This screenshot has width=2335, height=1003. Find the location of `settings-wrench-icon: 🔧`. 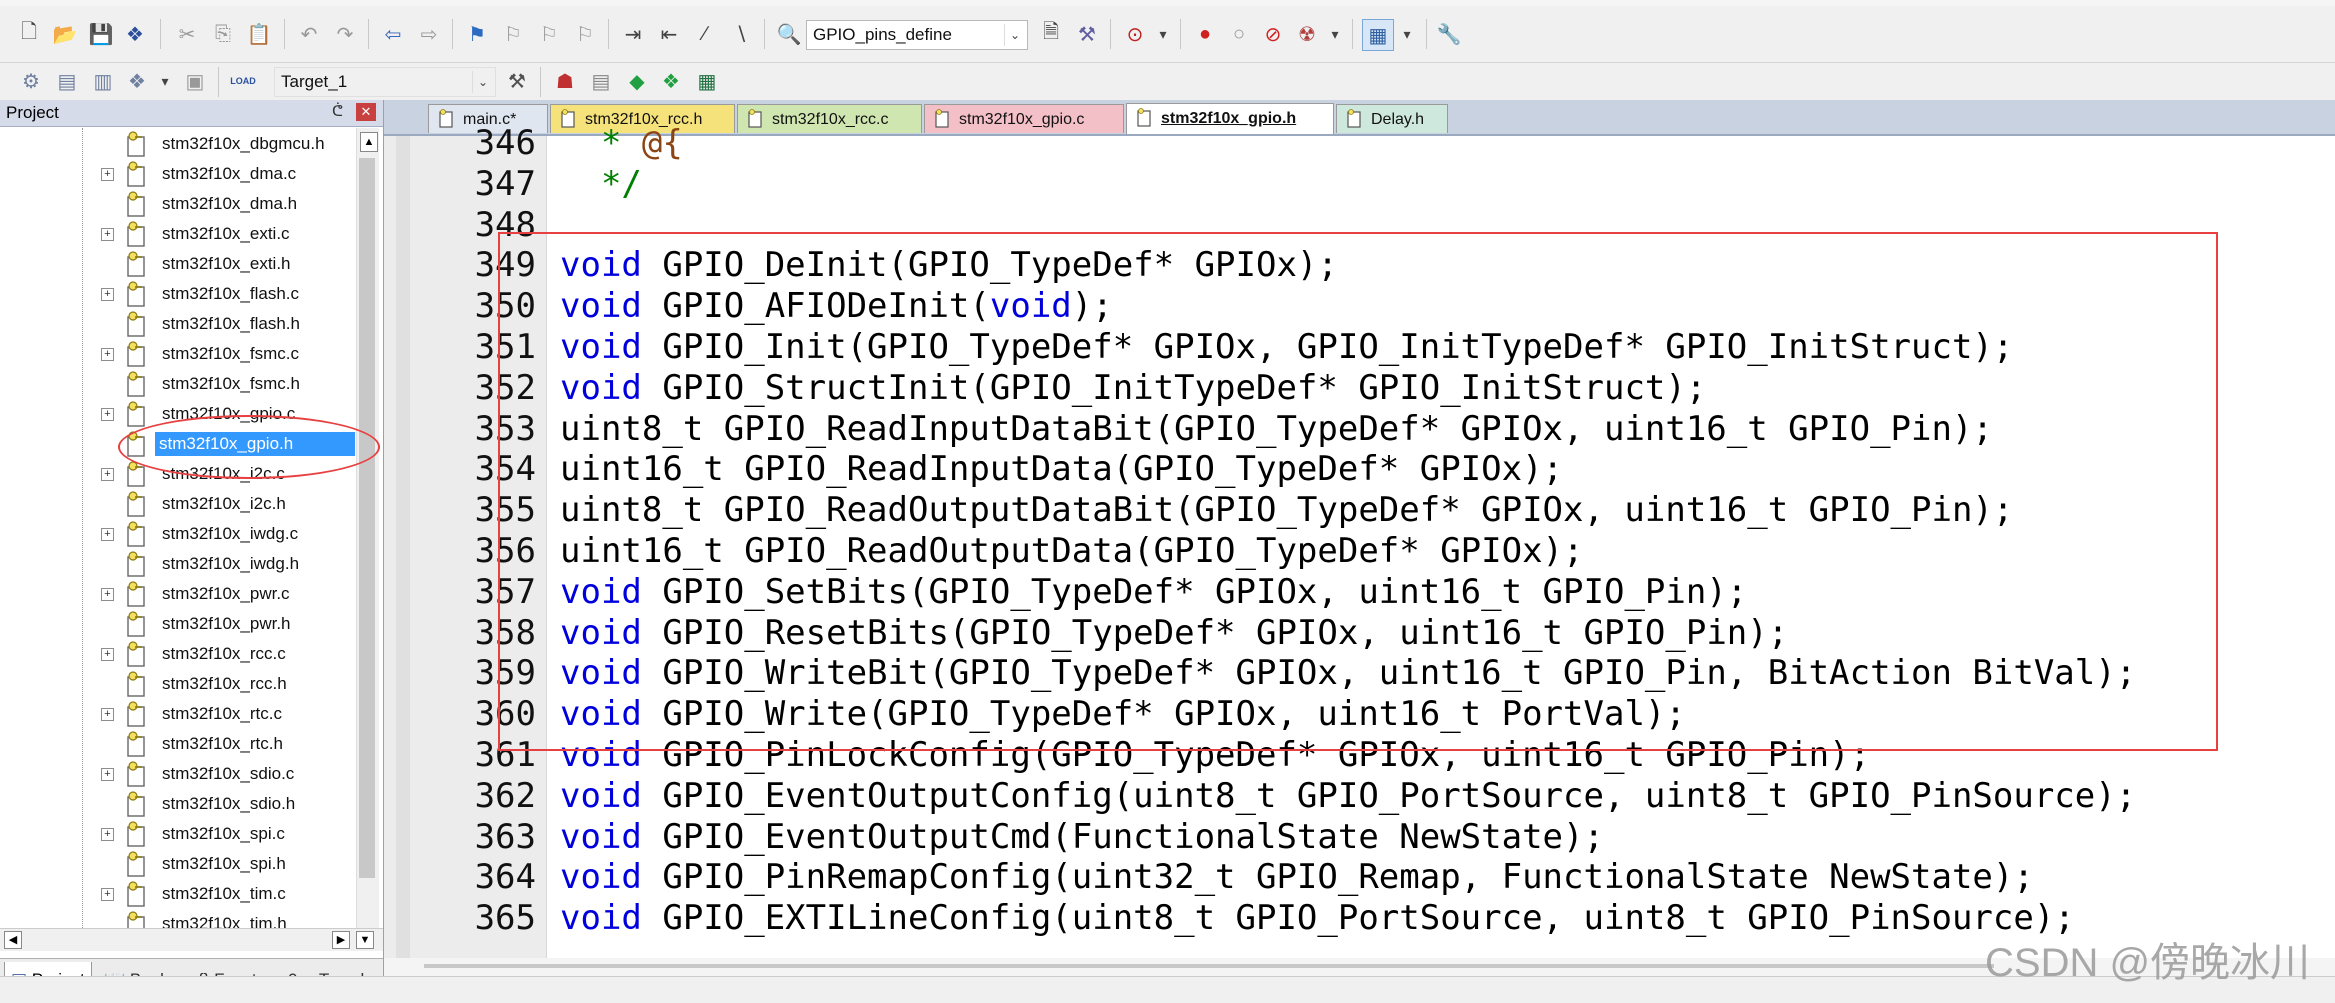

settings-wrench-icon: 🔧 is located at coordinates (1449, 34).